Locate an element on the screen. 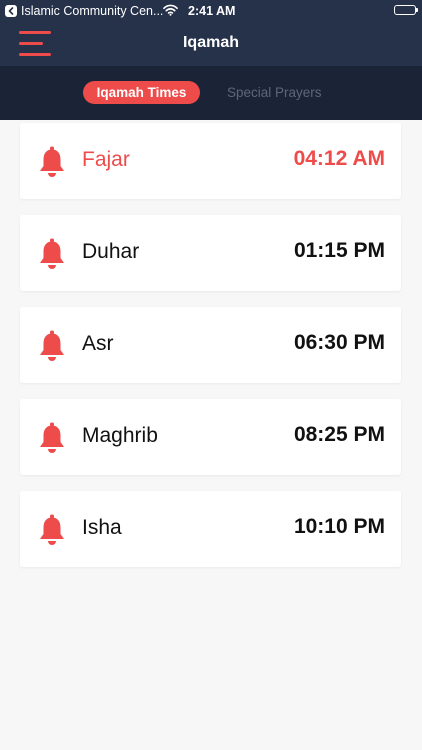  prayer-name: Duhar is located at coordinates (111, 251).